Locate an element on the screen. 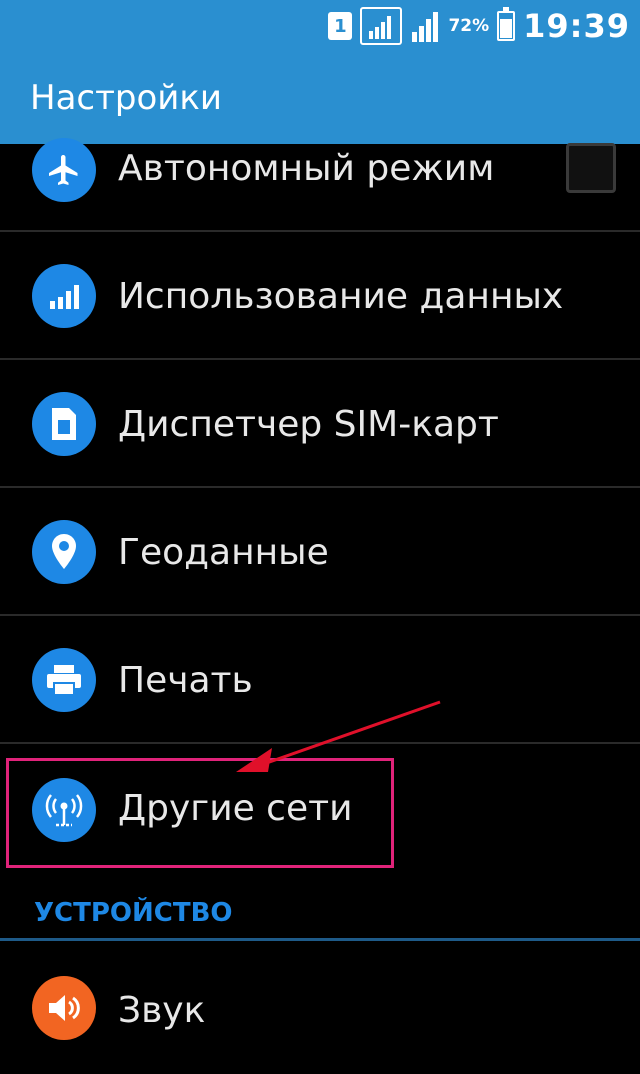 The height and width of the screenshot is (1074, 640). sim-indicator: 1 is located at coordinates (340, 26).